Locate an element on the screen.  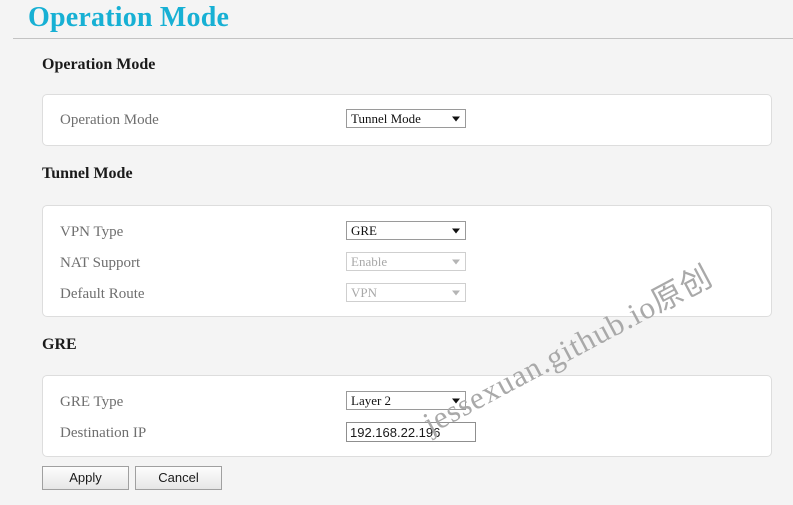
row-operation-mode: Operation Mode Tunnel Mode is located at coordinates (407, 121).